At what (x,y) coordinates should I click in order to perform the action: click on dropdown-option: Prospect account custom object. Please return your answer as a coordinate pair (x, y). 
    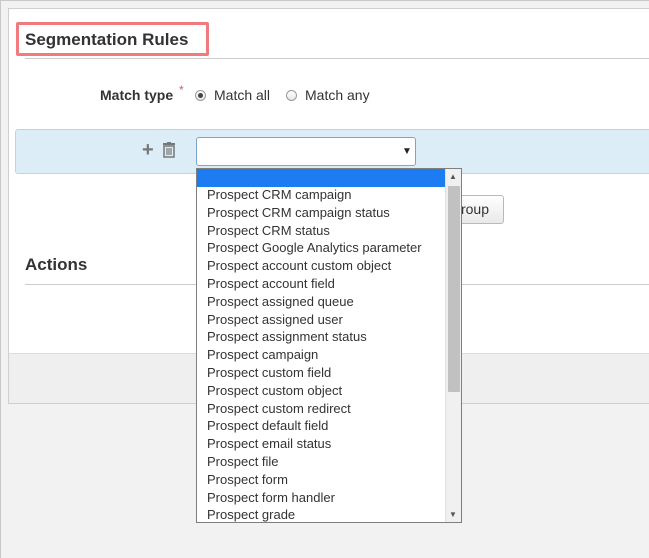
    Looking at the image, I should click on (326, 266).